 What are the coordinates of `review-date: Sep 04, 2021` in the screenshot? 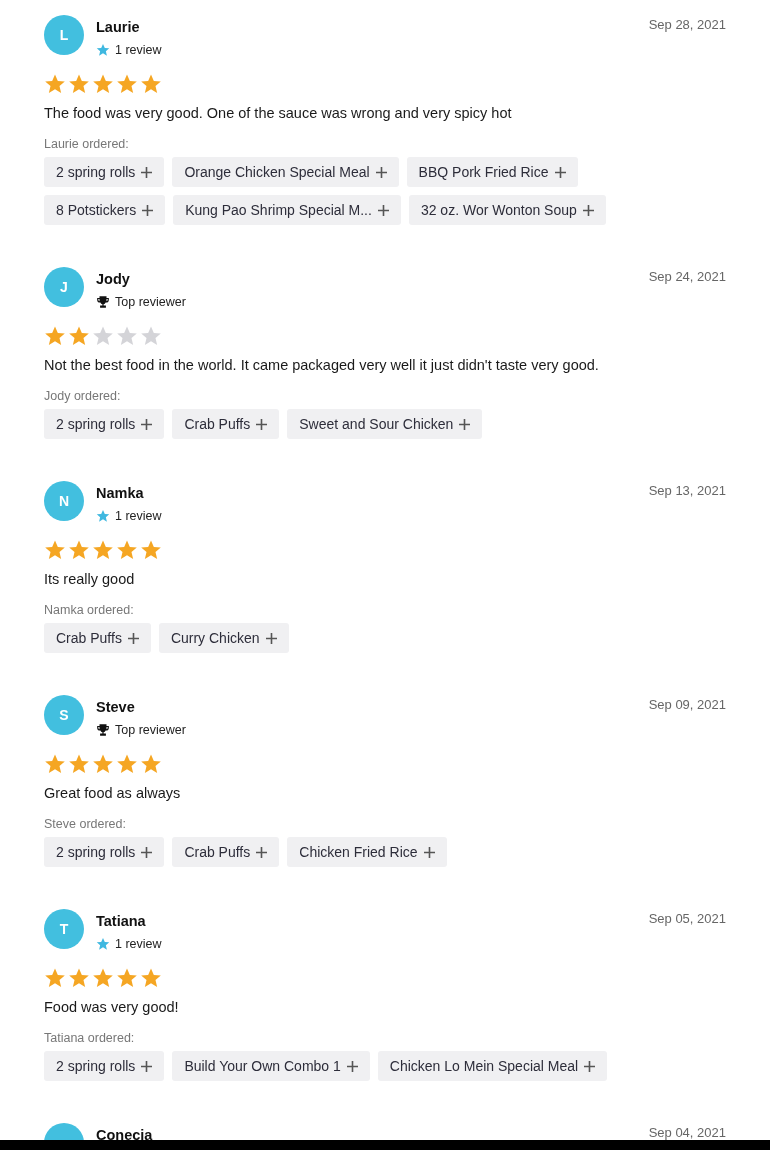 It's located at (687, 1132).